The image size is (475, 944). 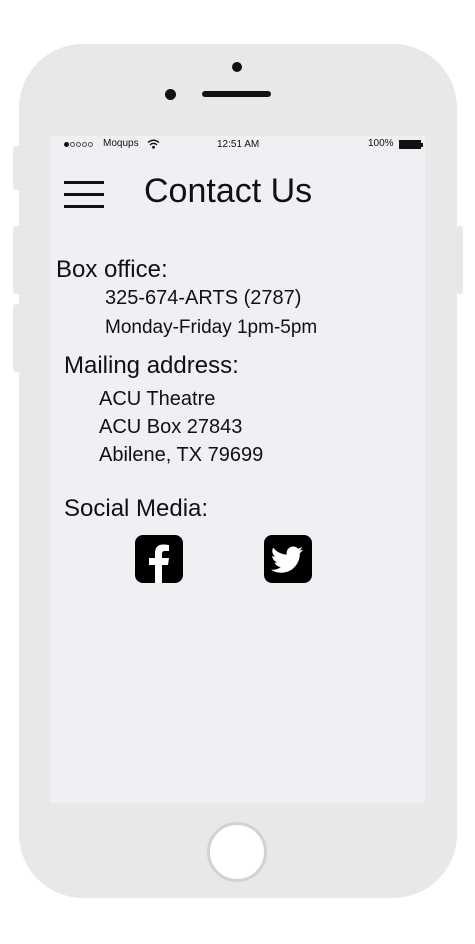 I want to click on box-office-hours: Monday-Friday 1pm-5pm, so click(x=211, y=327).